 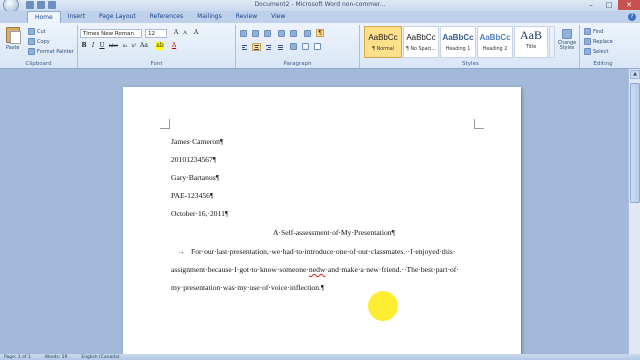 I want to click on crop-mark-top-left, so click(x=165, y=124).